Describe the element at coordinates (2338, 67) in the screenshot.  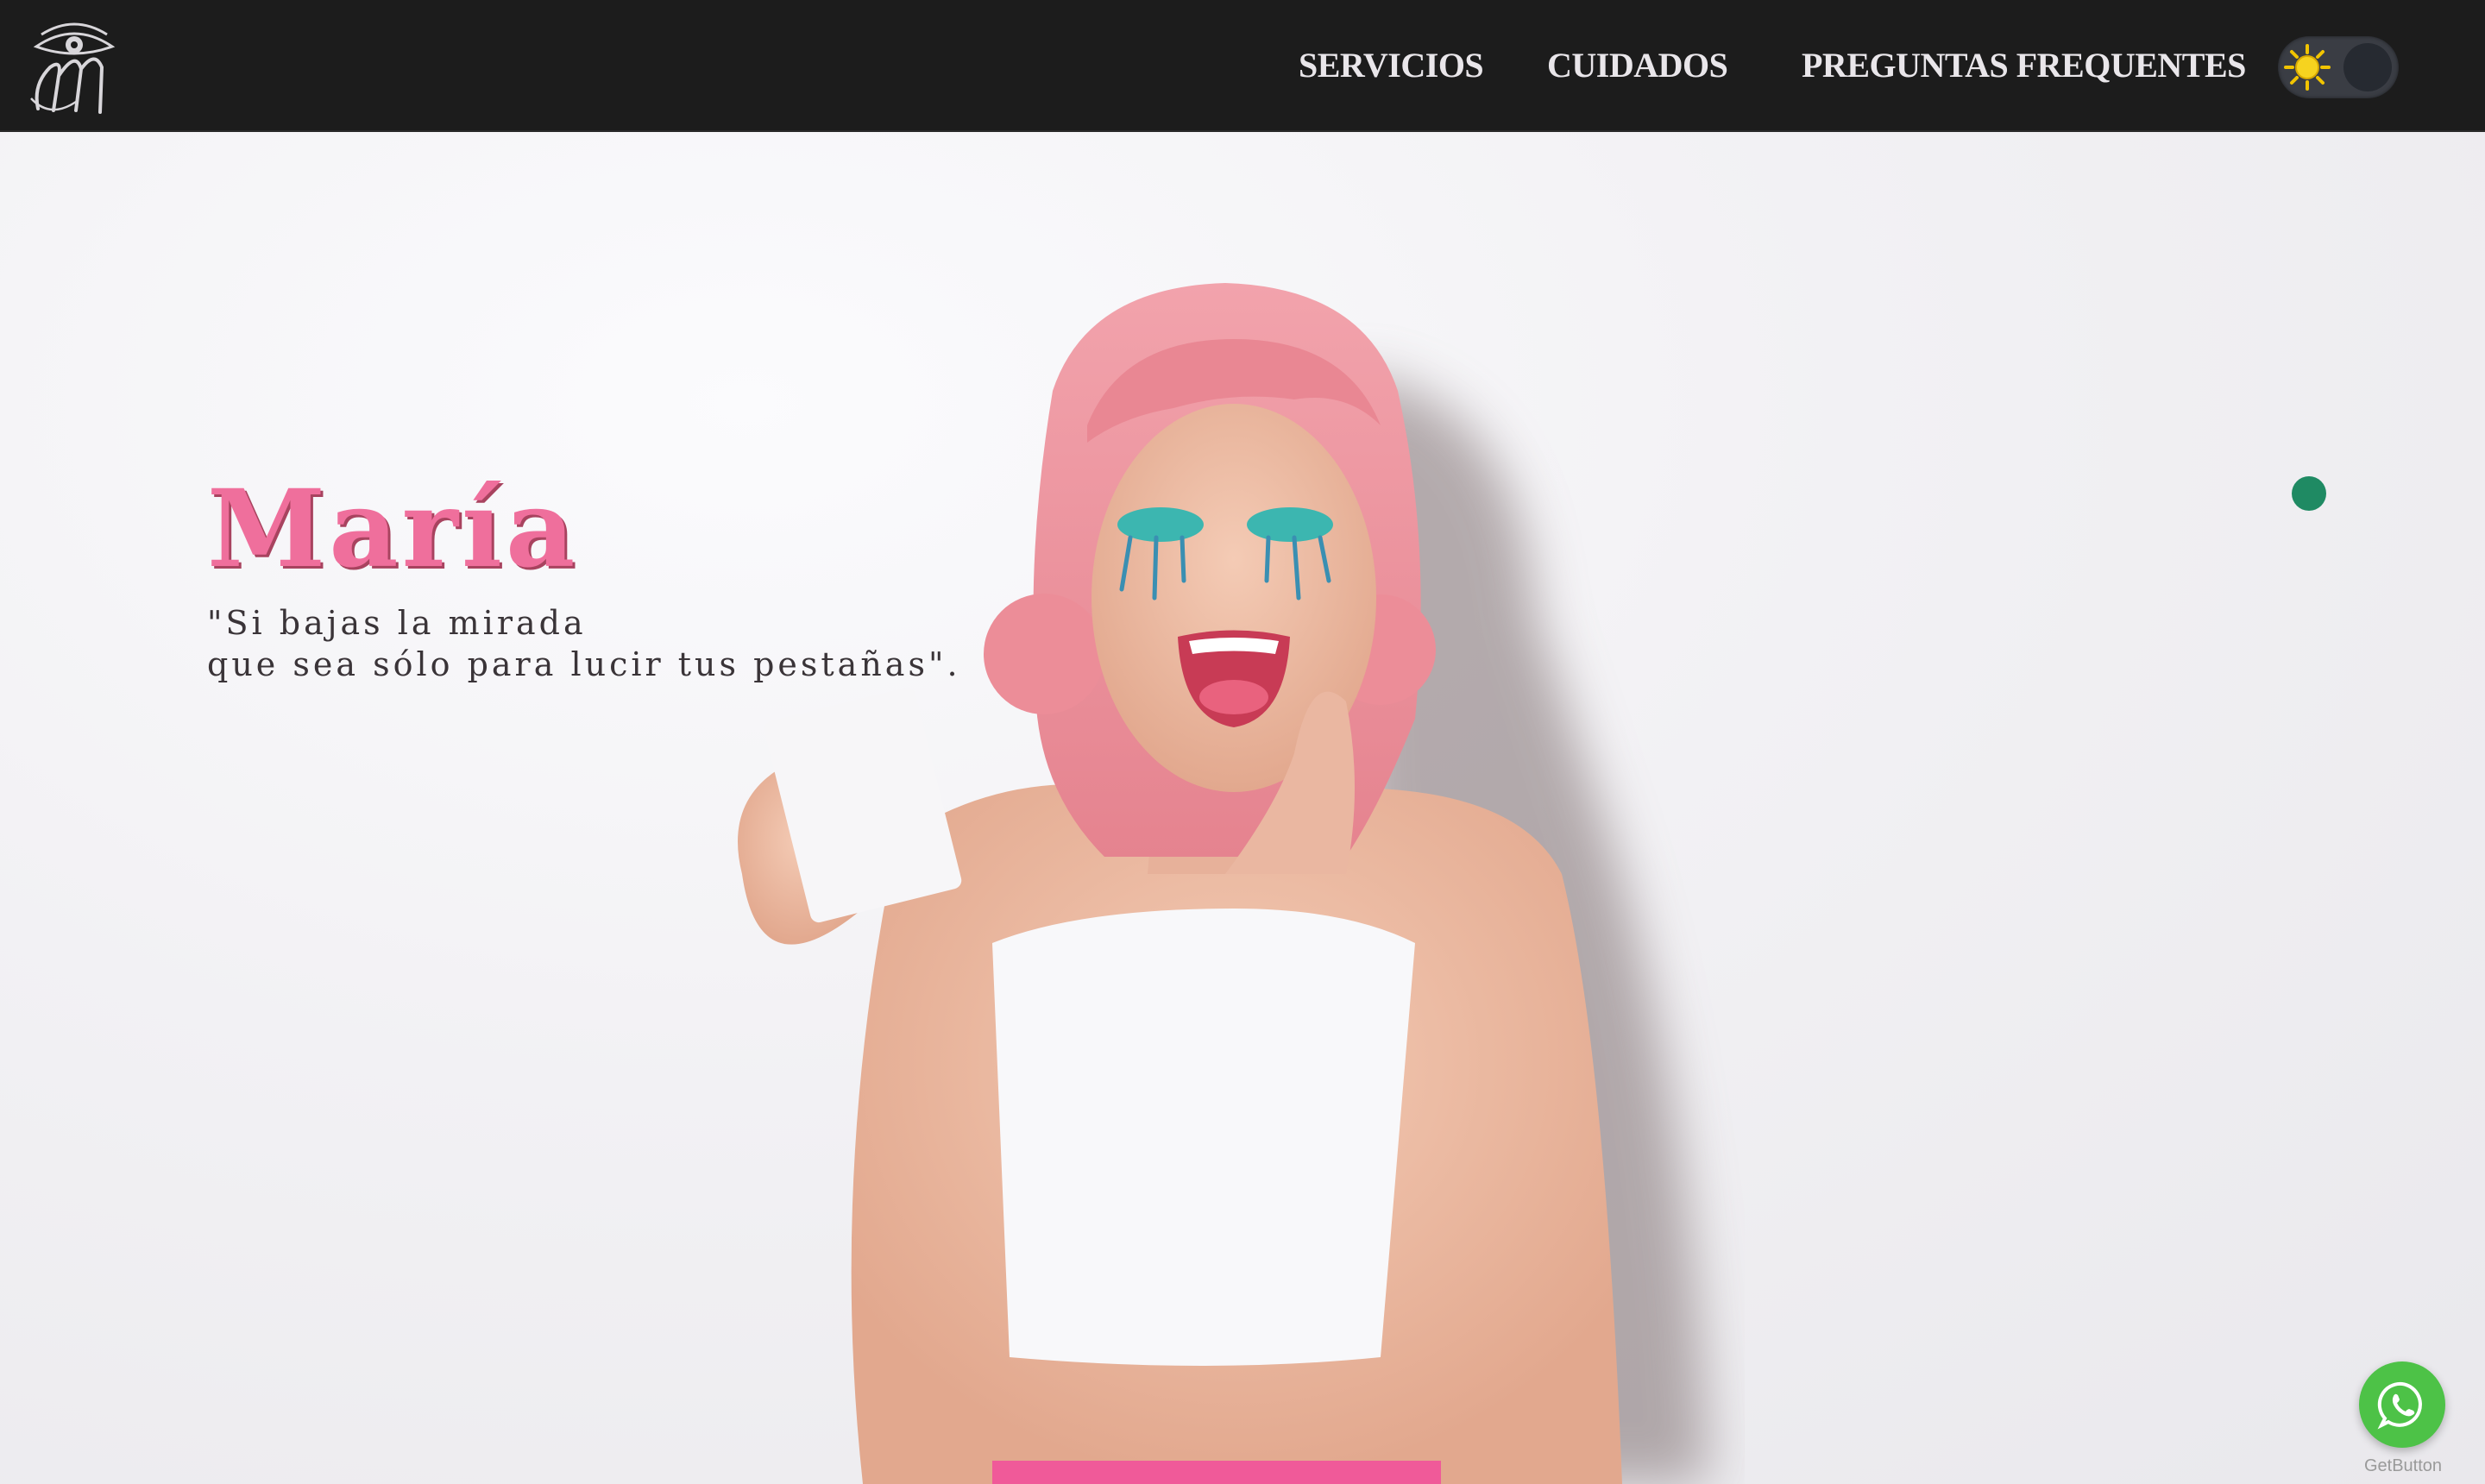
I see `theme-toggle` at that location.